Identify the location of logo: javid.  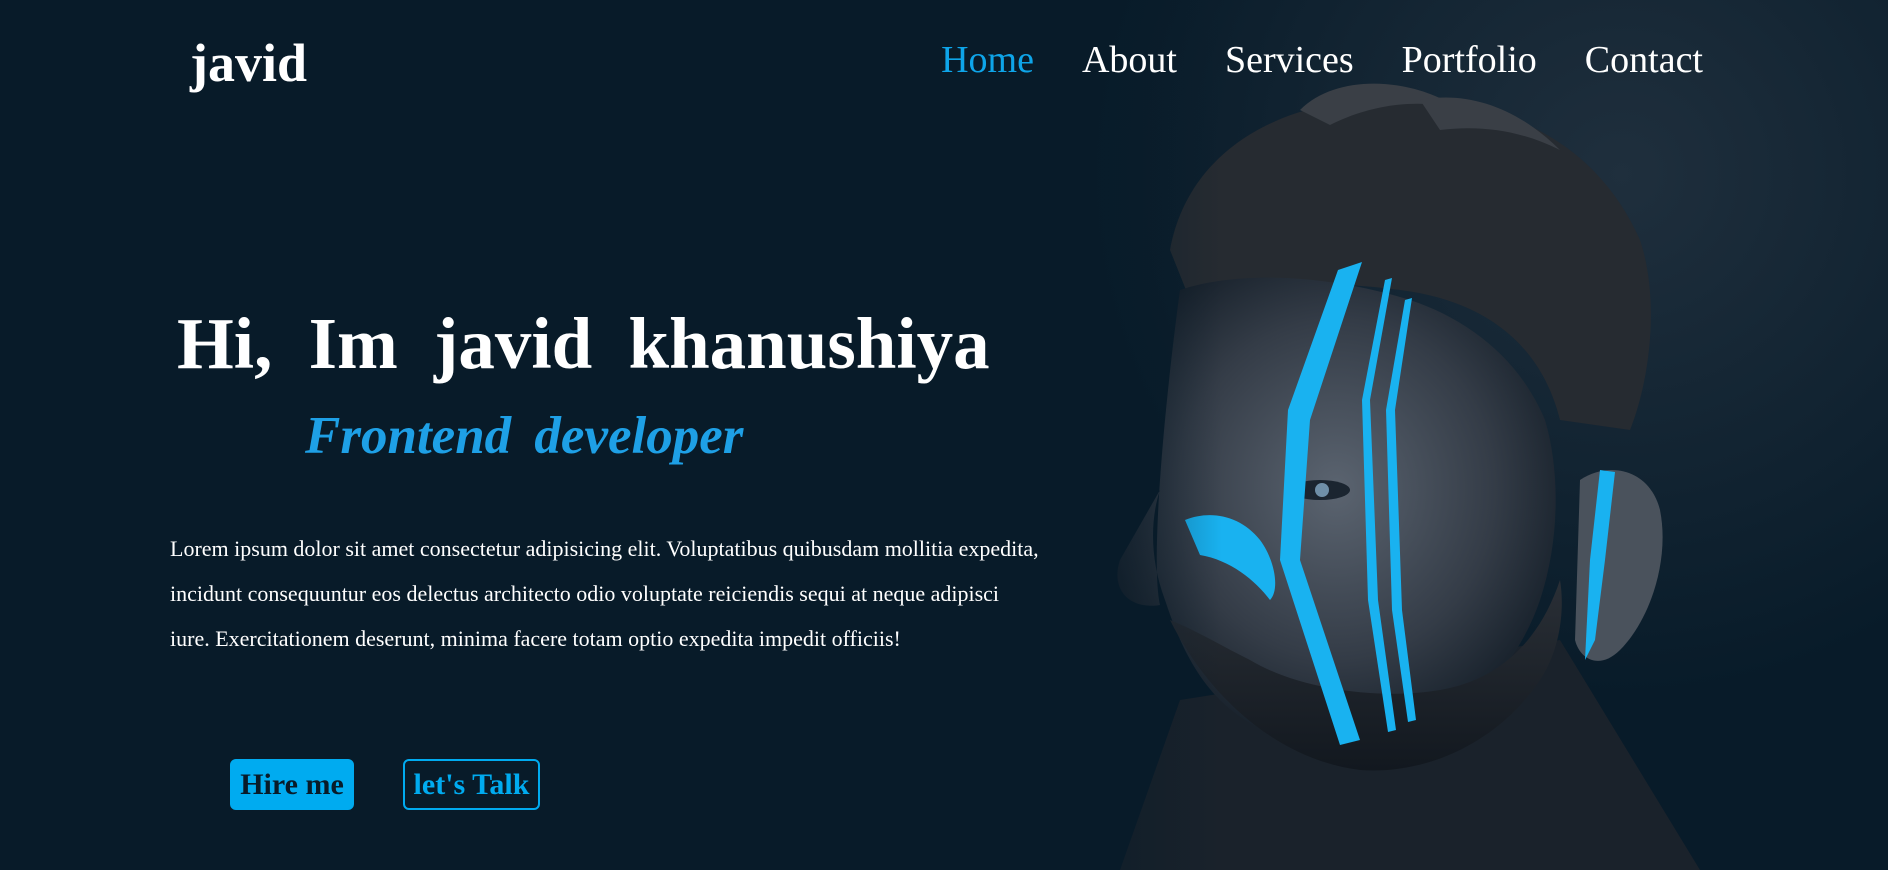
(248, 63).